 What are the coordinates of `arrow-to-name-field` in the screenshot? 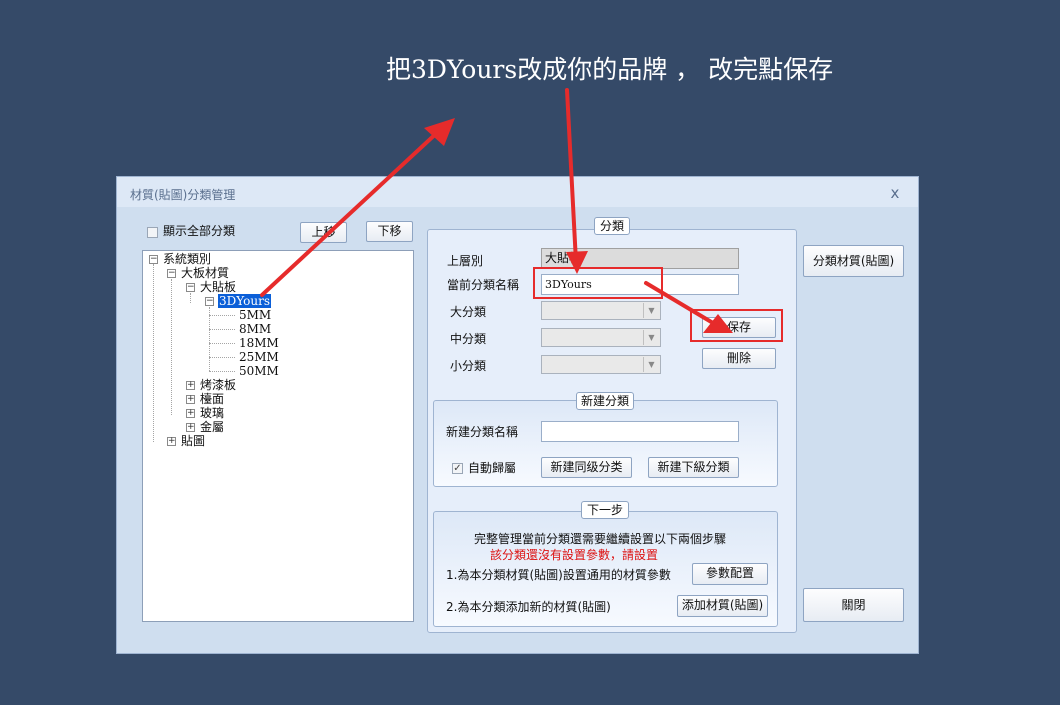 It's located at (571, 176).